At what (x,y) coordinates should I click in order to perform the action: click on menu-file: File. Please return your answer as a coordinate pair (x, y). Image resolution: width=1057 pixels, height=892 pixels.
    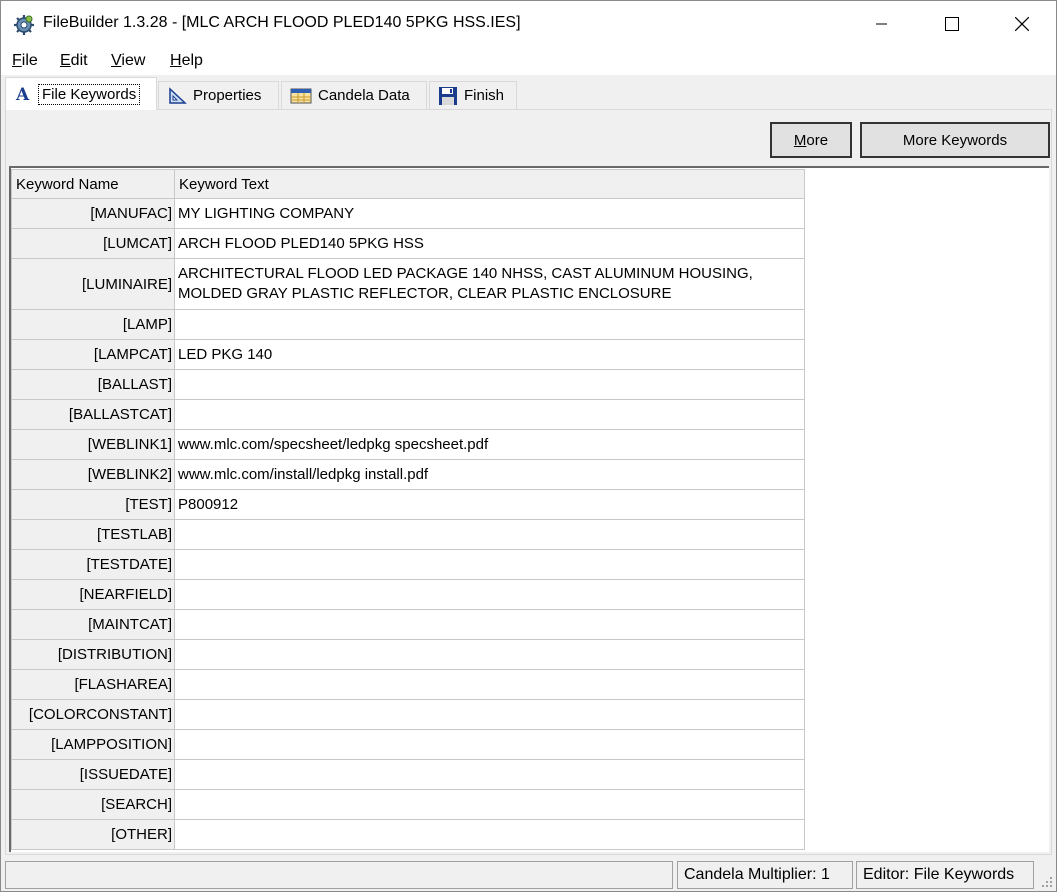
    Looking at the image, I should click on (25, 61).